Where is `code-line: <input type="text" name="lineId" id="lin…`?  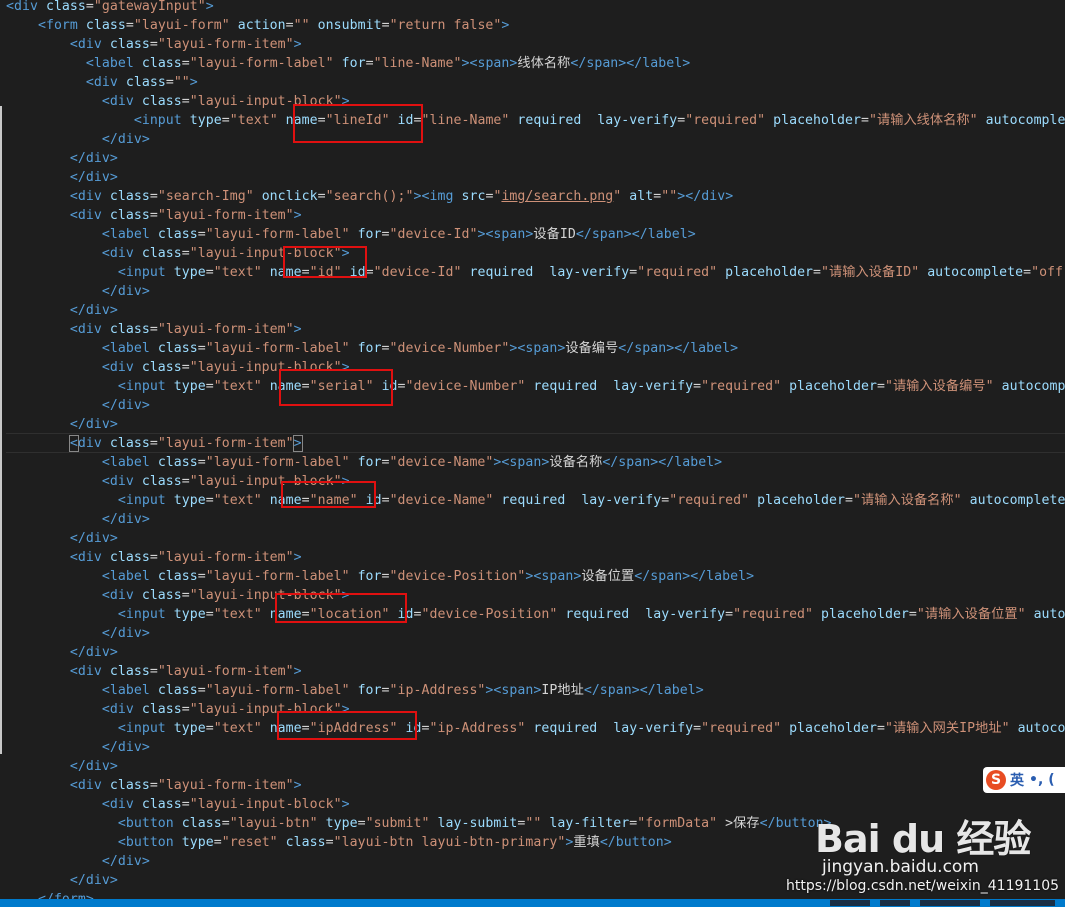
code-line: <input type="text" name="lineId" id="lin… is located at coordinates (535, 120).